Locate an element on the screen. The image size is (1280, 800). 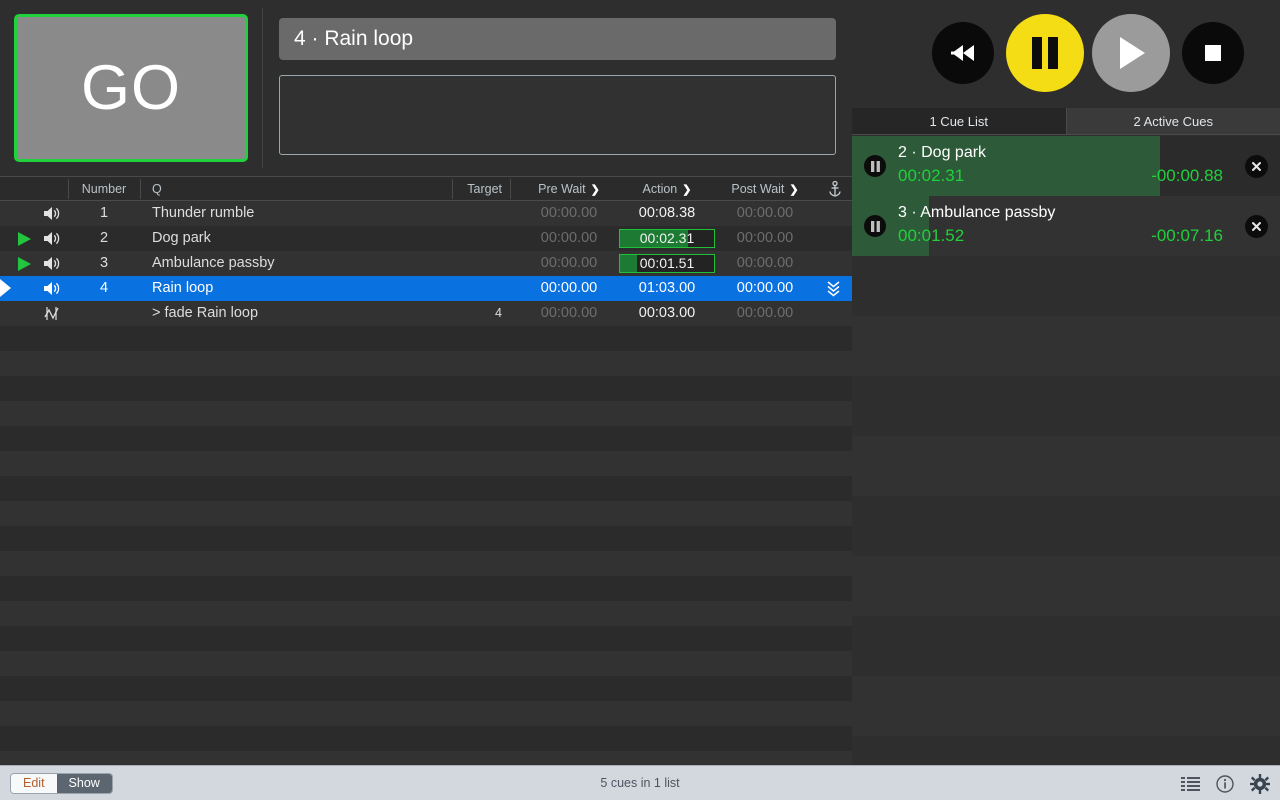
column-header-pre-wait: Pre Wait ❯ is located at coordinates (569, 189).